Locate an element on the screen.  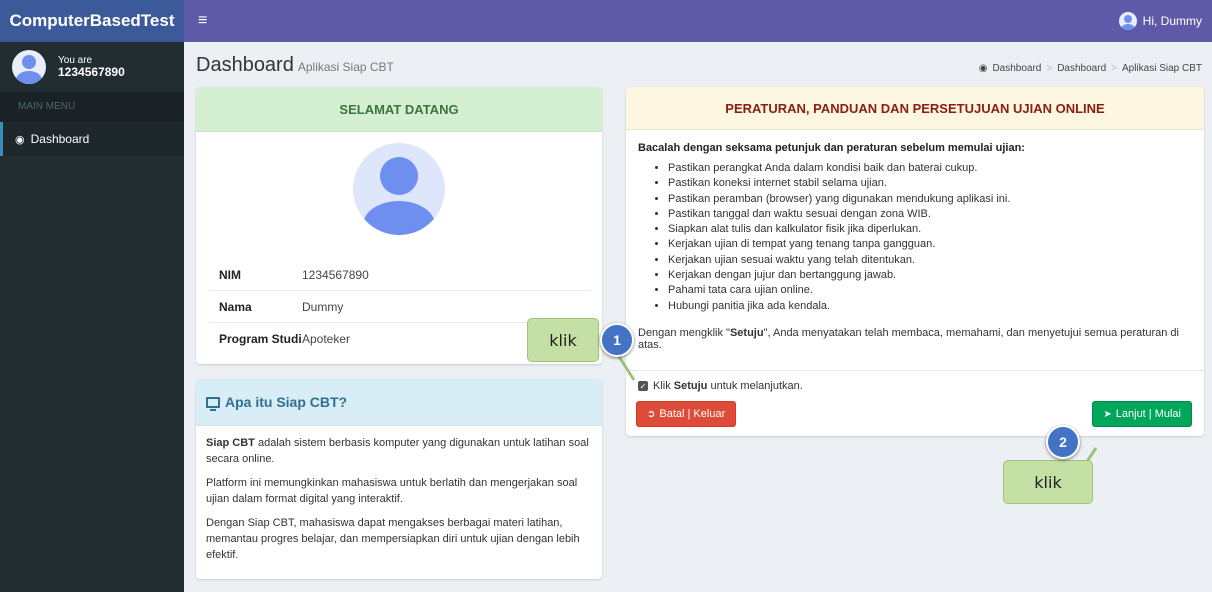
continue-start-label: Lanjut | Mulai is located at coordinates (1148, 414).